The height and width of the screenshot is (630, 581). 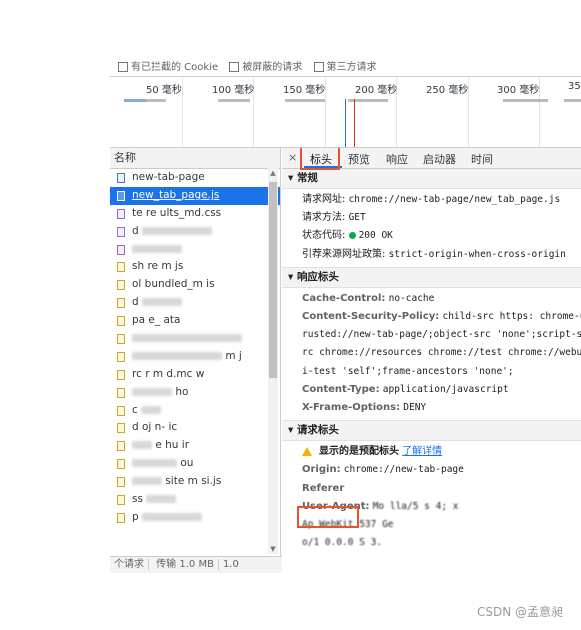 I want to click on highlight-box-user-agent, so click(x=328, y=517).